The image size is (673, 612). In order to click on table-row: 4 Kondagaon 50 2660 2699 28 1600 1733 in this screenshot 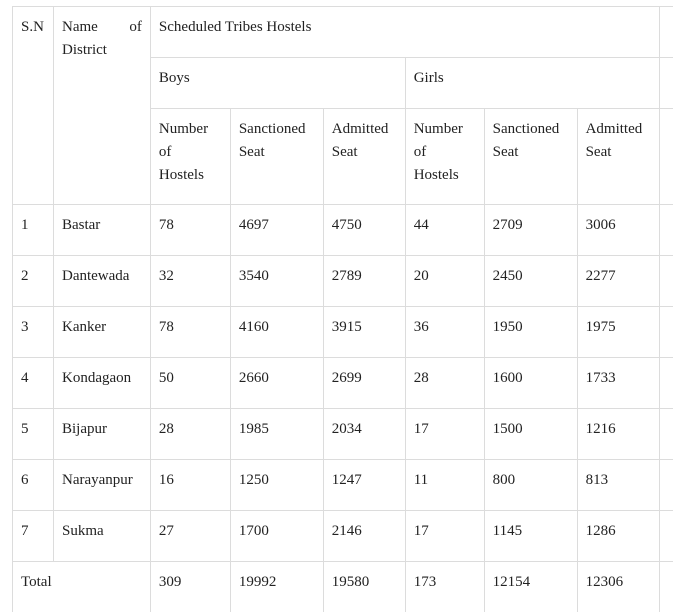, I will do `click(343, 383)`.